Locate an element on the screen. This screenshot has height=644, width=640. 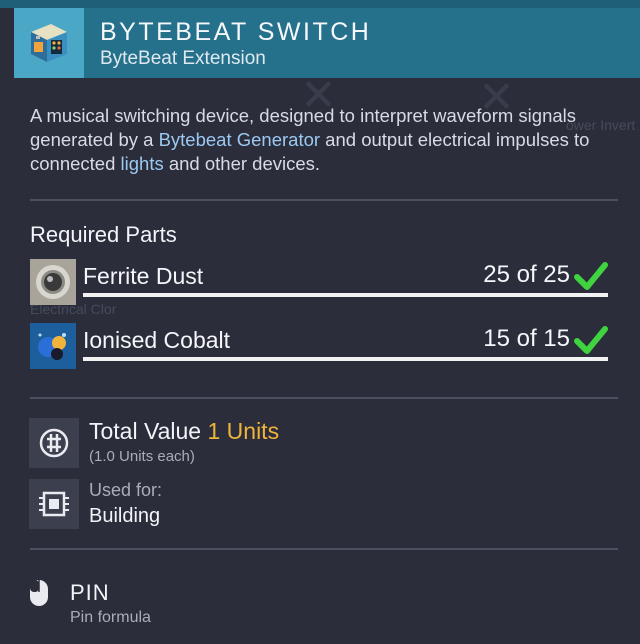
bytebeat-generator-link: Bytebeat Generator is located at coordinates (239, 139).